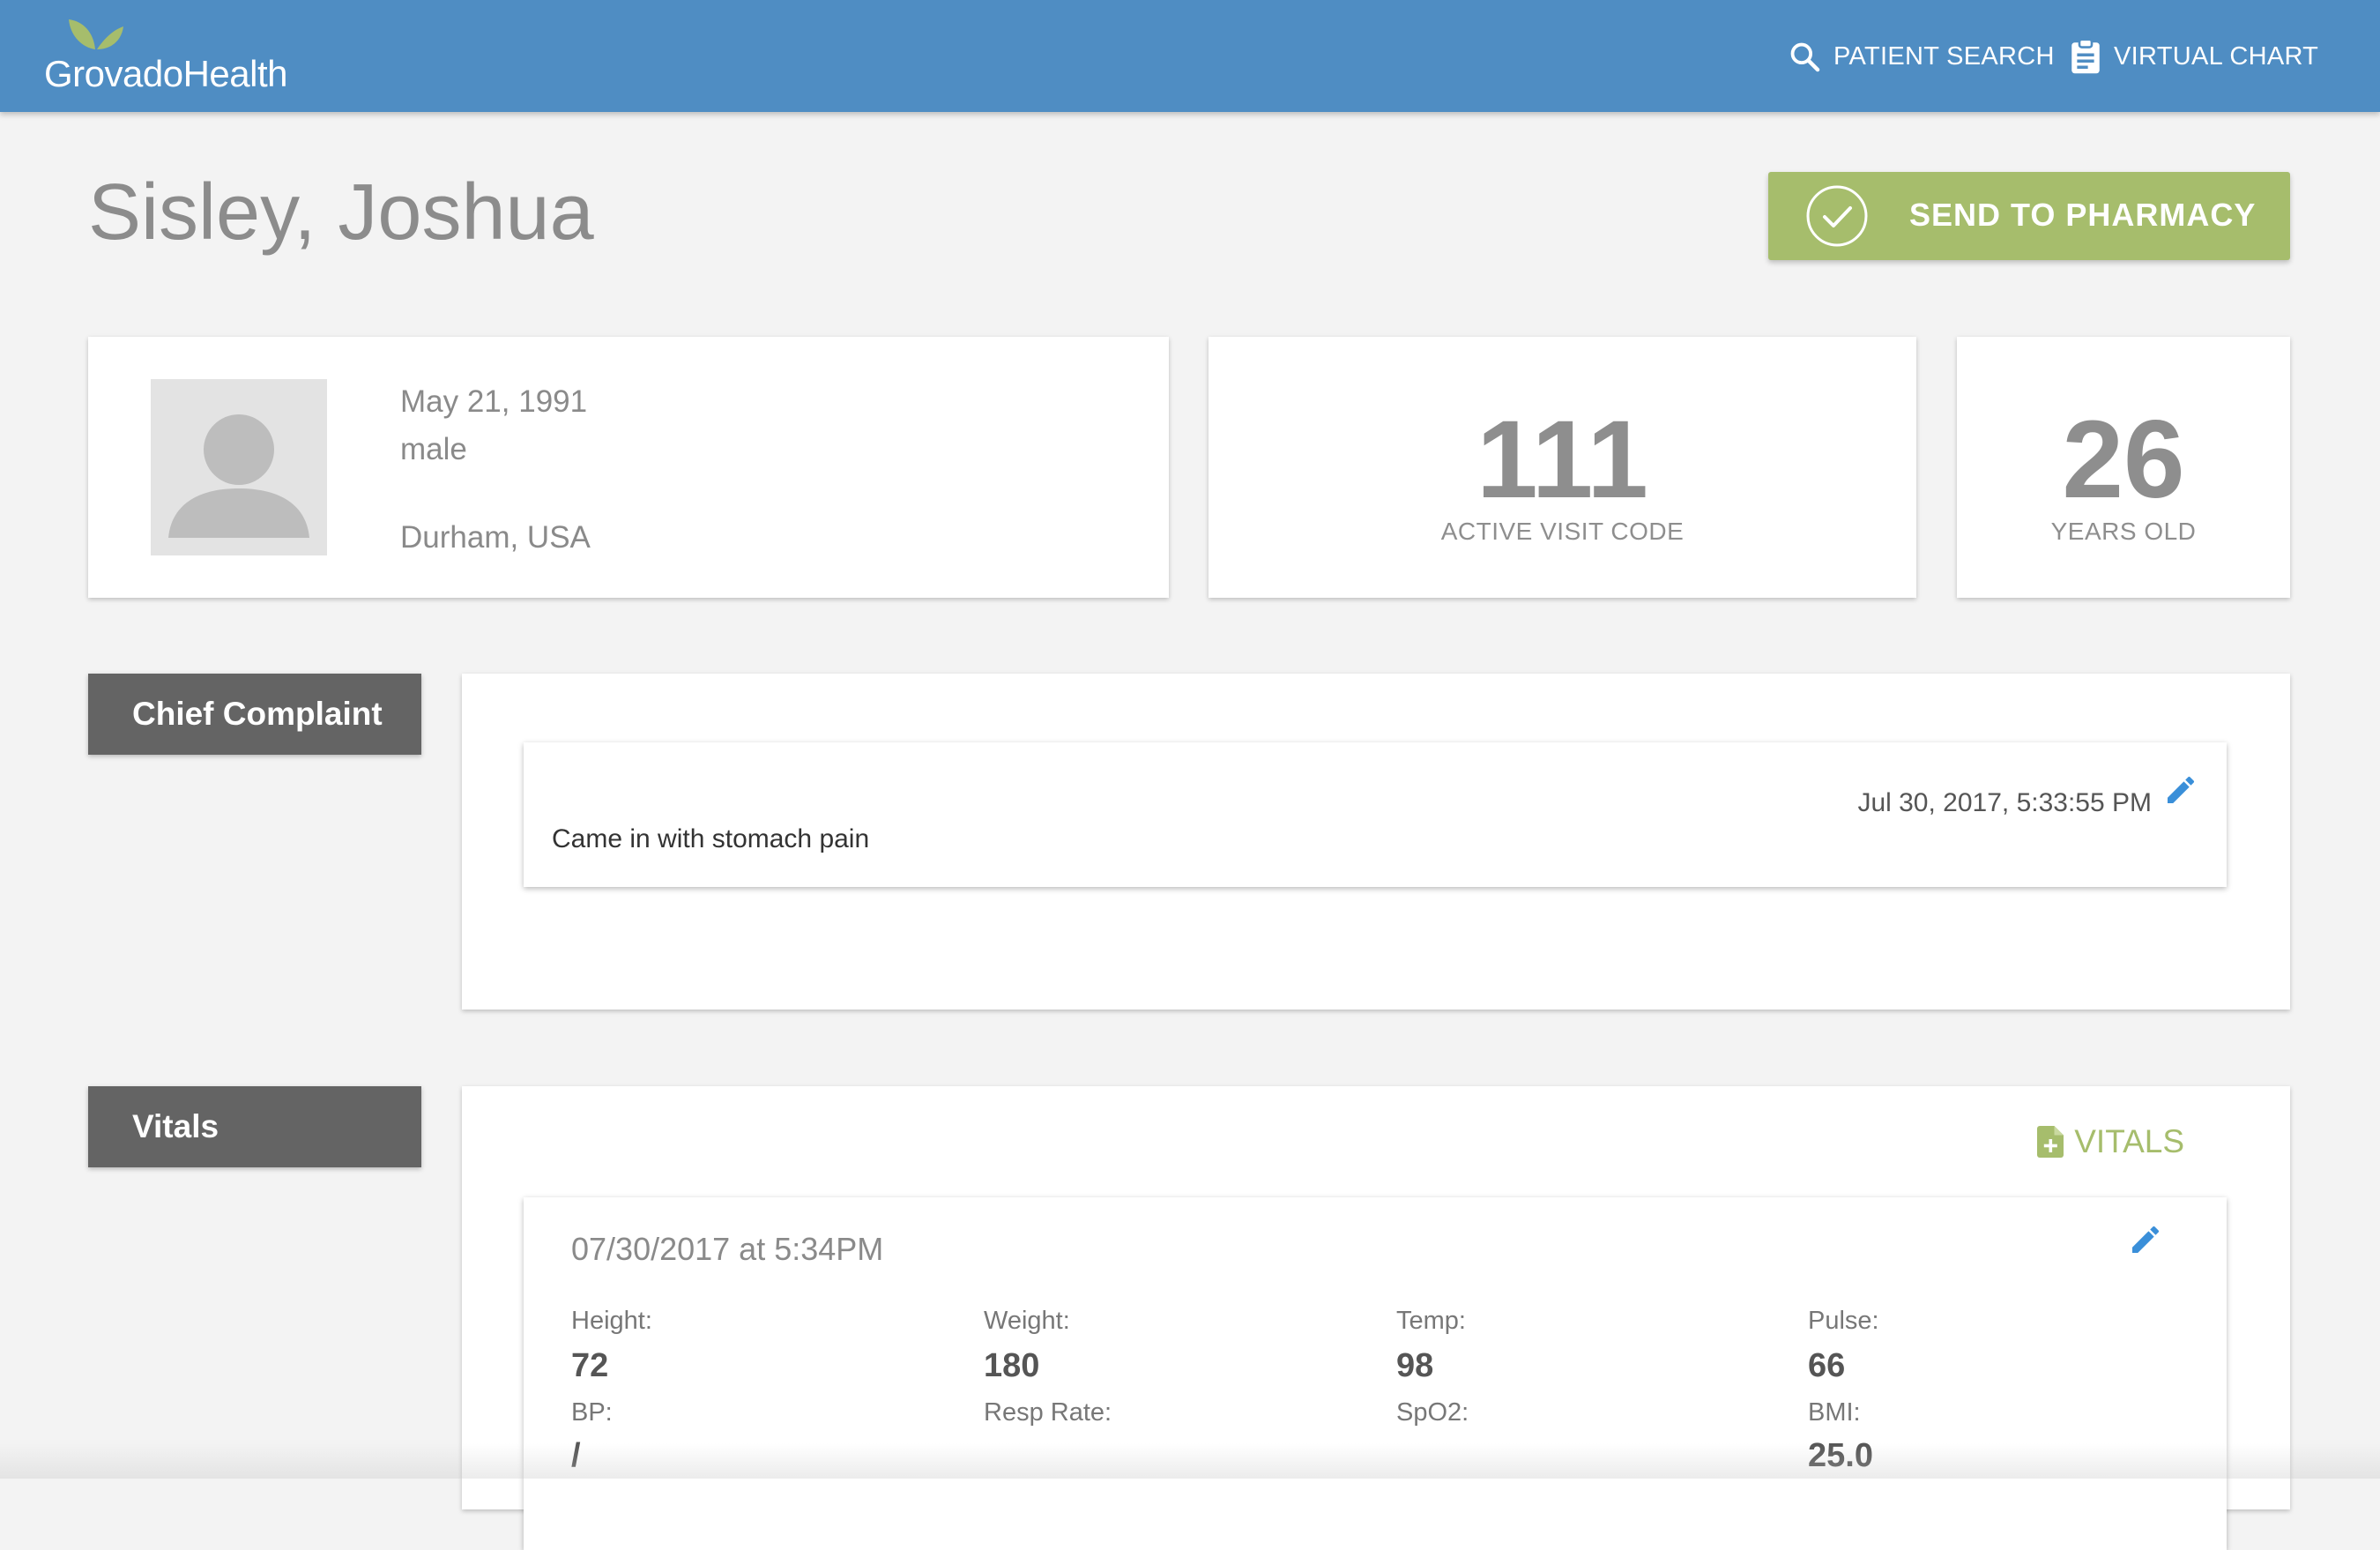 The height and width of the screenshot is (1550, 2380). Describe the element at coordinates (96, 34) in the screenshot. I see `leaf-logo-icon` at that location.